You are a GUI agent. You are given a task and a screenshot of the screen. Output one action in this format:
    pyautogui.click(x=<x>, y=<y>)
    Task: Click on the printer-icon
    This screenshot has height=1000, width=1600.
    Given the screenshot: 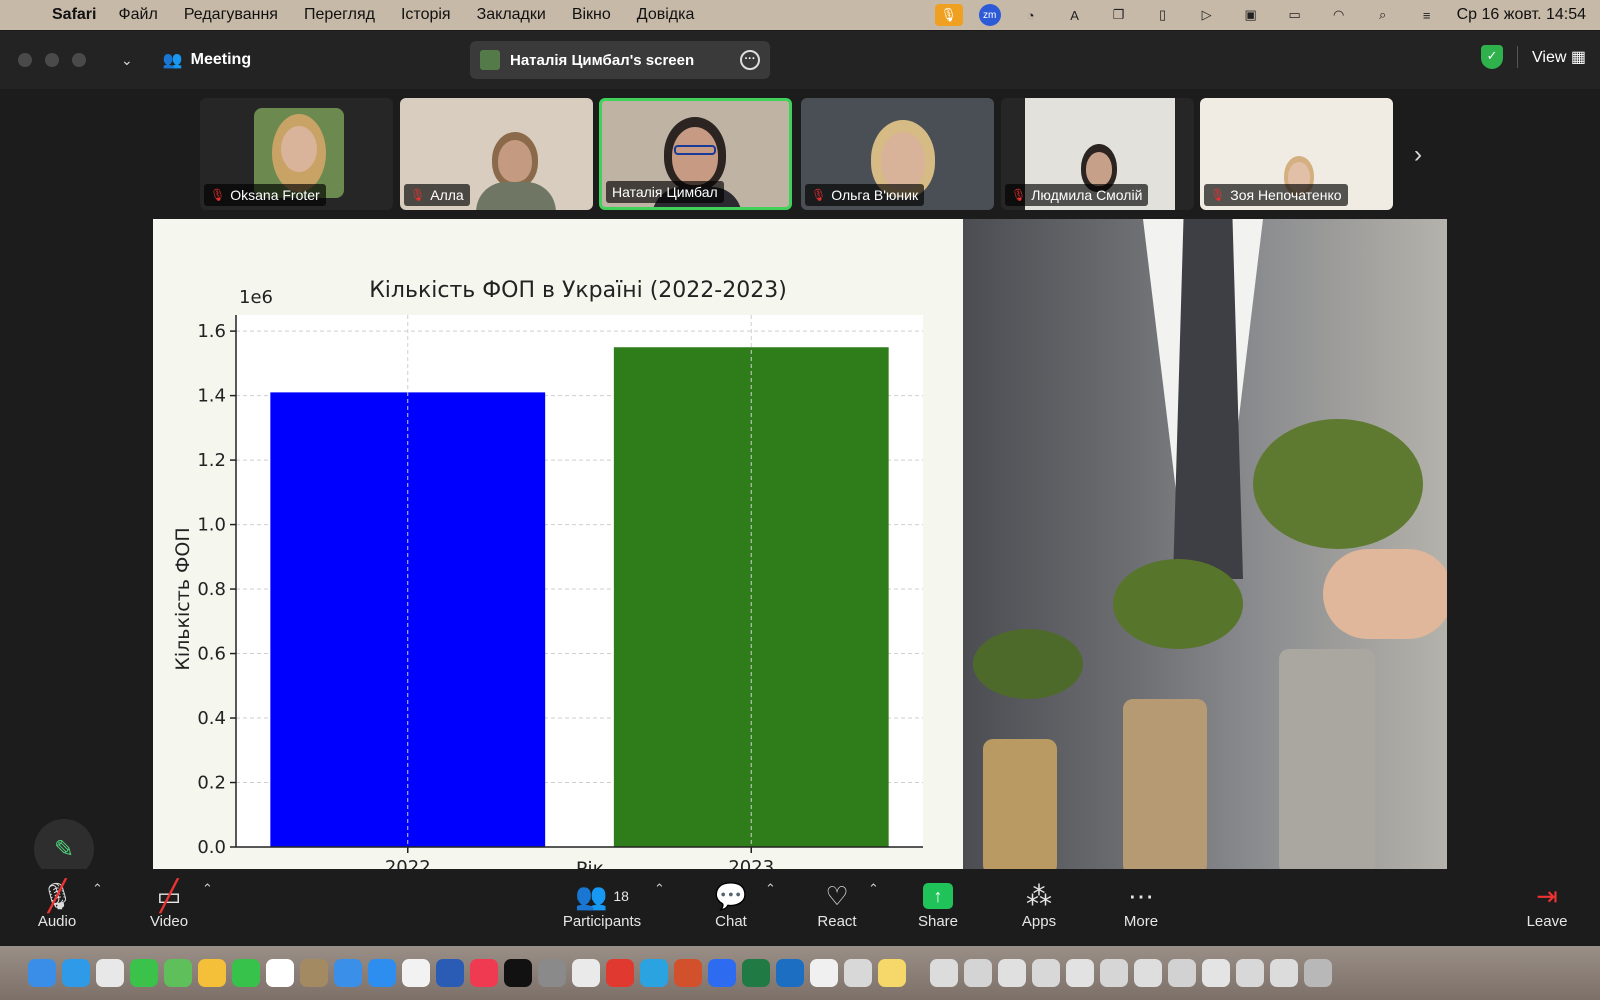 What is the action you would take?
    pyautogui.click(x=858, y=973)
    